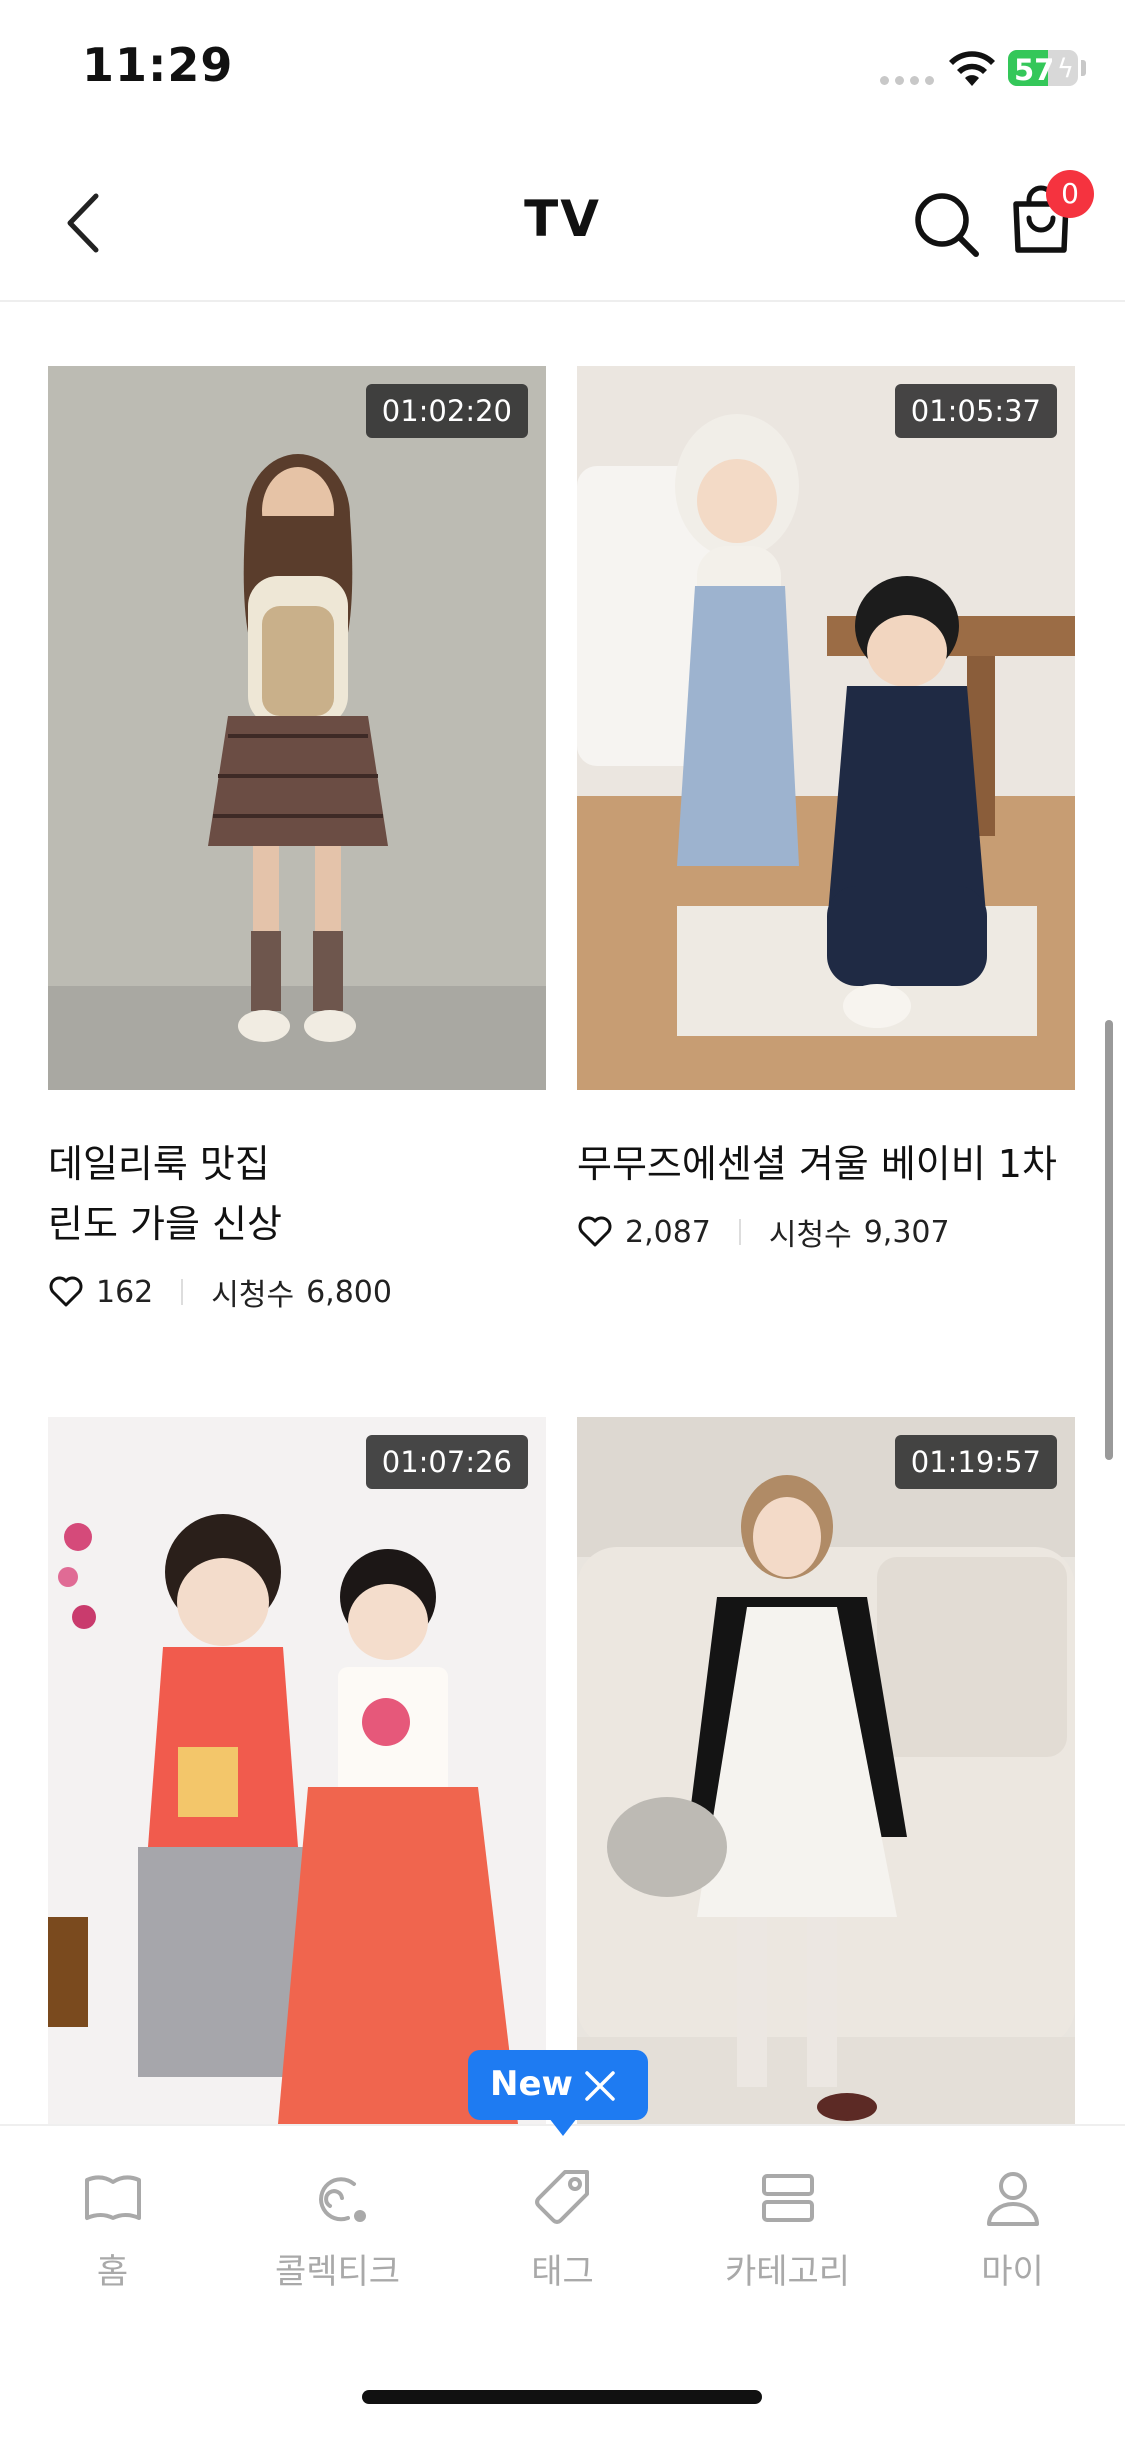  Describe the element at coordinates (1083, 68) in the screenshot. I see `battery-cap` at that location.